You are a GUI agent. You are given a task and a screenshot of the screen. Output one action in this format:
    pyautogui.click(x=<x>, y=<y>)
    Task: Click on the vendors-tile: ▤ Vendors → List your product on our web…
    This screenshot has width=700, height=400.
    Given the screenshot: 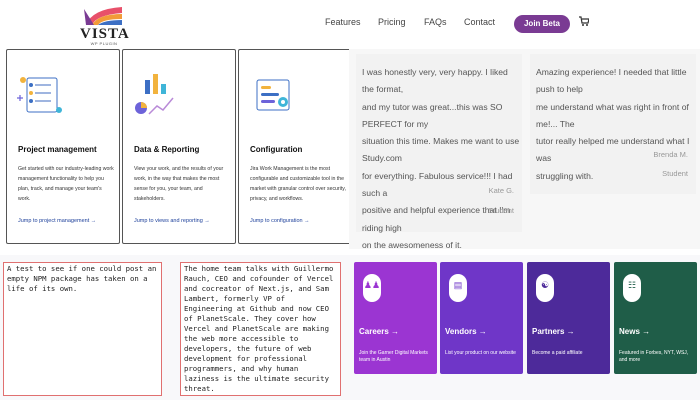 What is the action you would take?
    pyautogui.click(x=481, y=318)
    